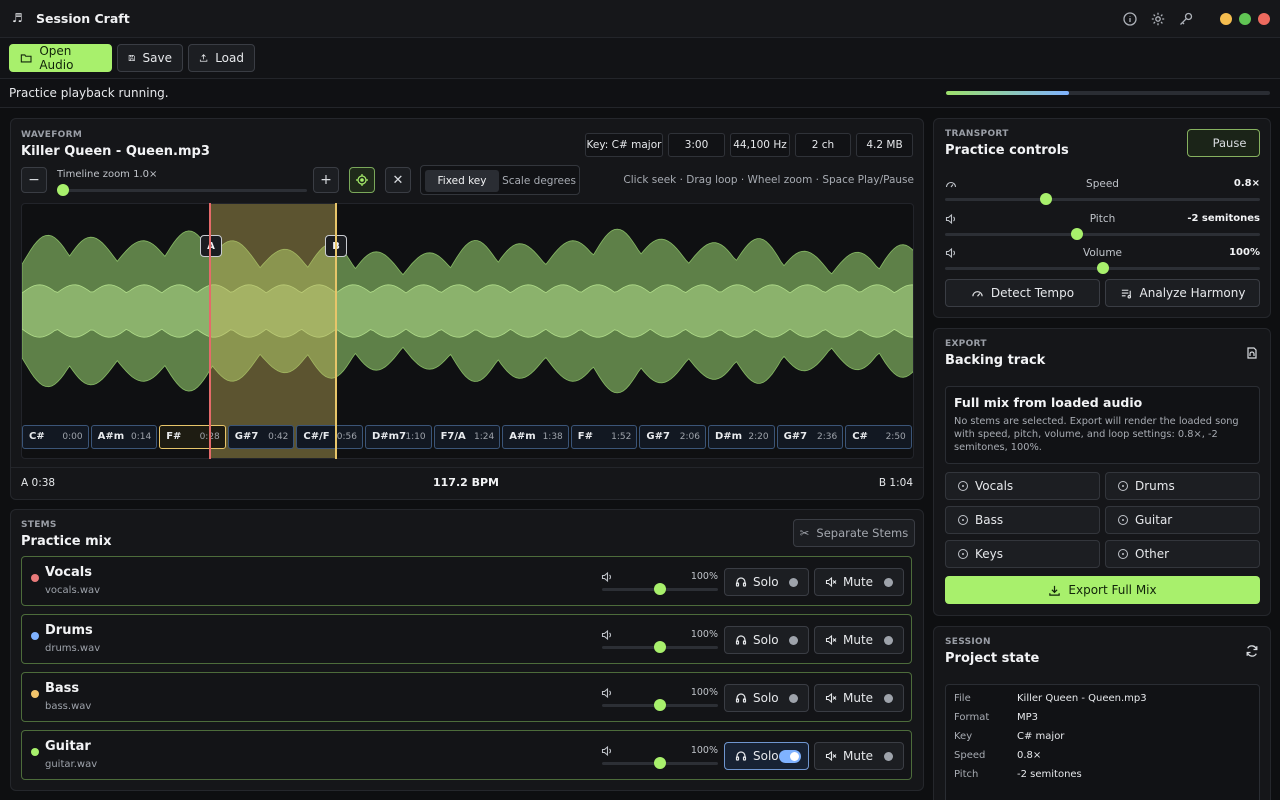 The width and height of the screenshot is (1280, 800). I want to click on loop-region, so click(273, 331).